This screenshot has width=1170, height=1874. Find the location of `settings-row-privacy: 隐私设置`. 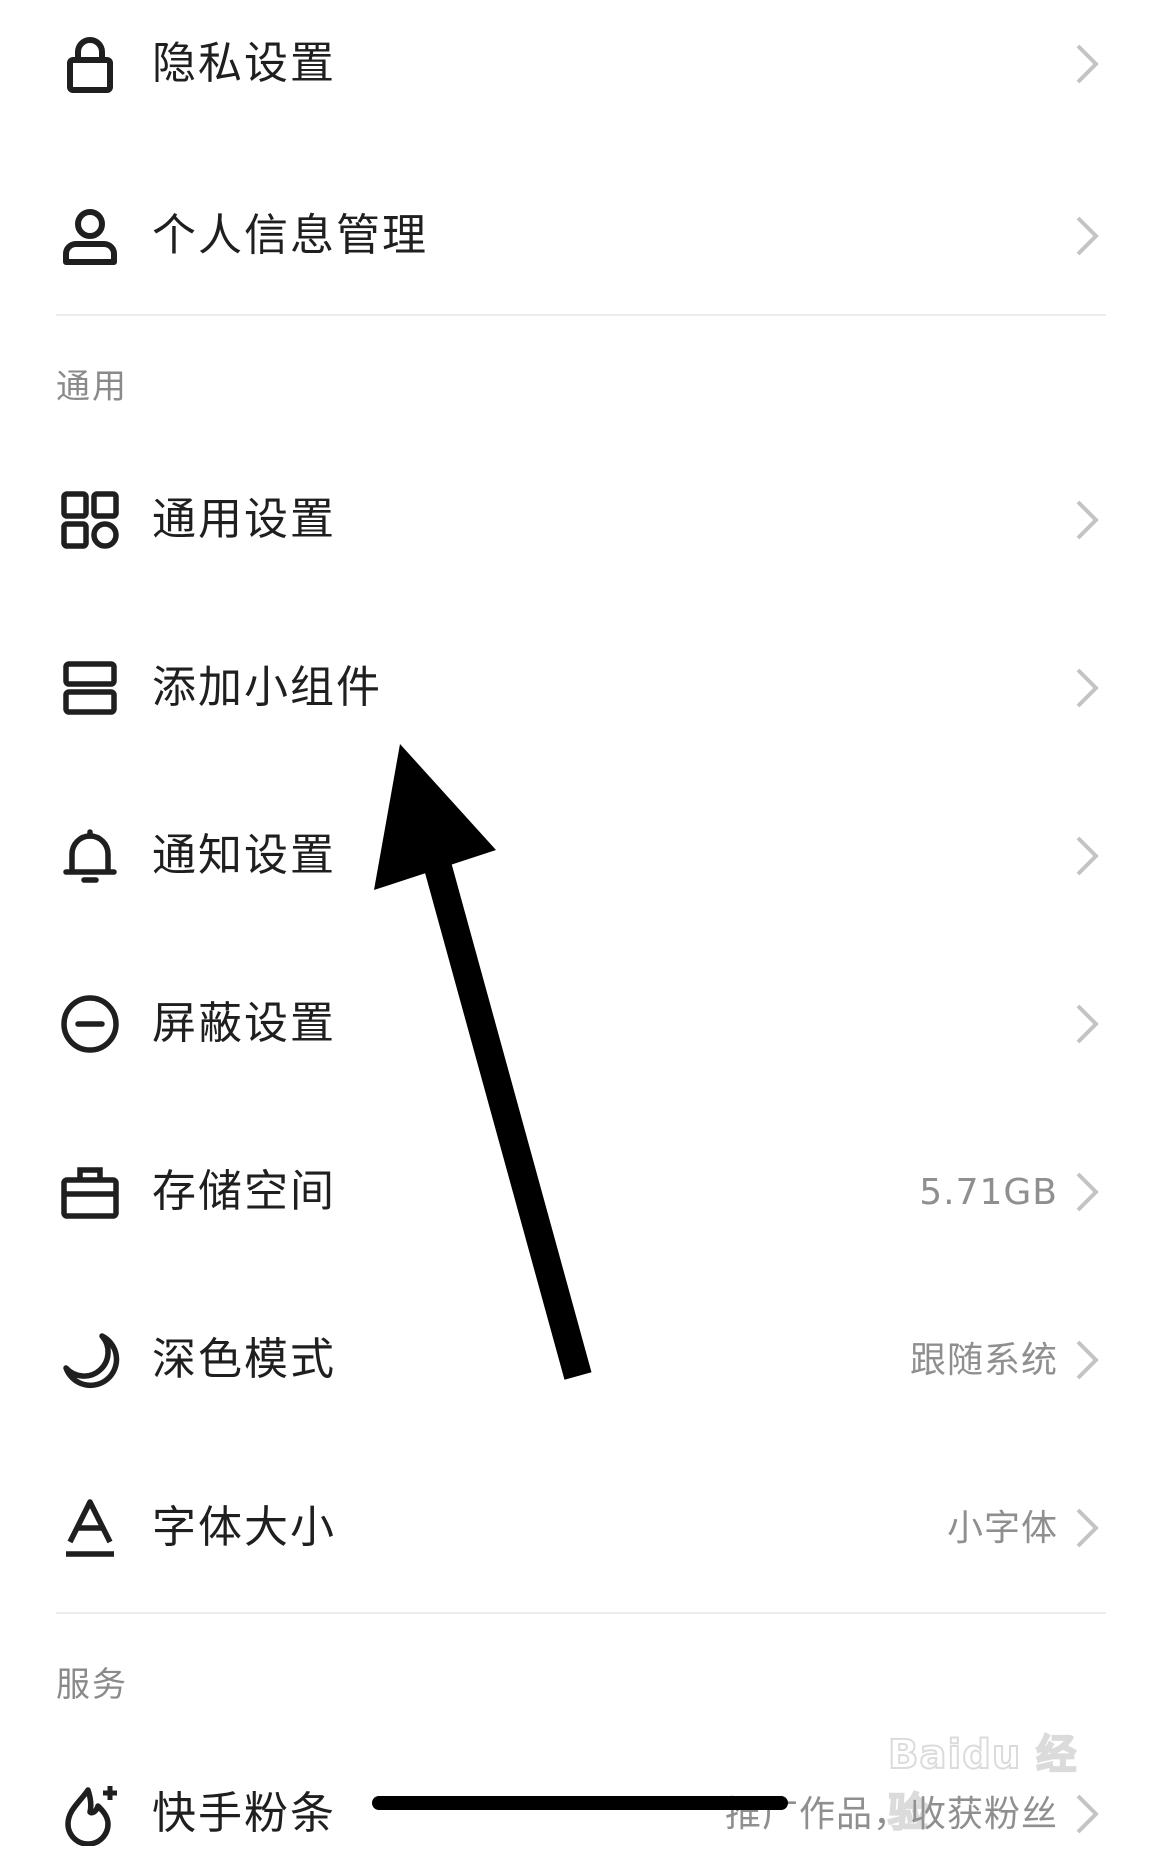

settings-row-privacy: 隐私设置 is located at coordinates (585, 64).